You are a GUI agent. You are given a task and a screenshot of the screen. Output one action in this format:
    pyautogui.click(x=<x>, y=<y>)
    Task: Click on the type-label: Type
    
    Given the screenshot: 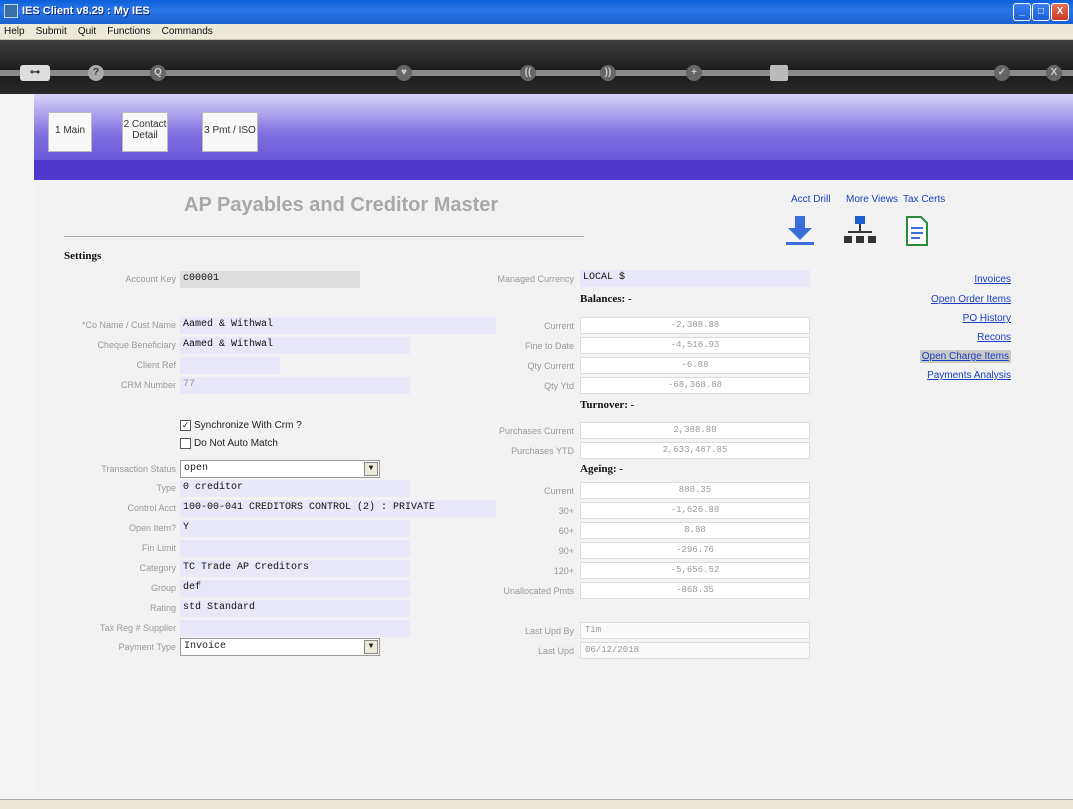 What is the action you would take?
    pyautogui.click(x=166, y=488)
    